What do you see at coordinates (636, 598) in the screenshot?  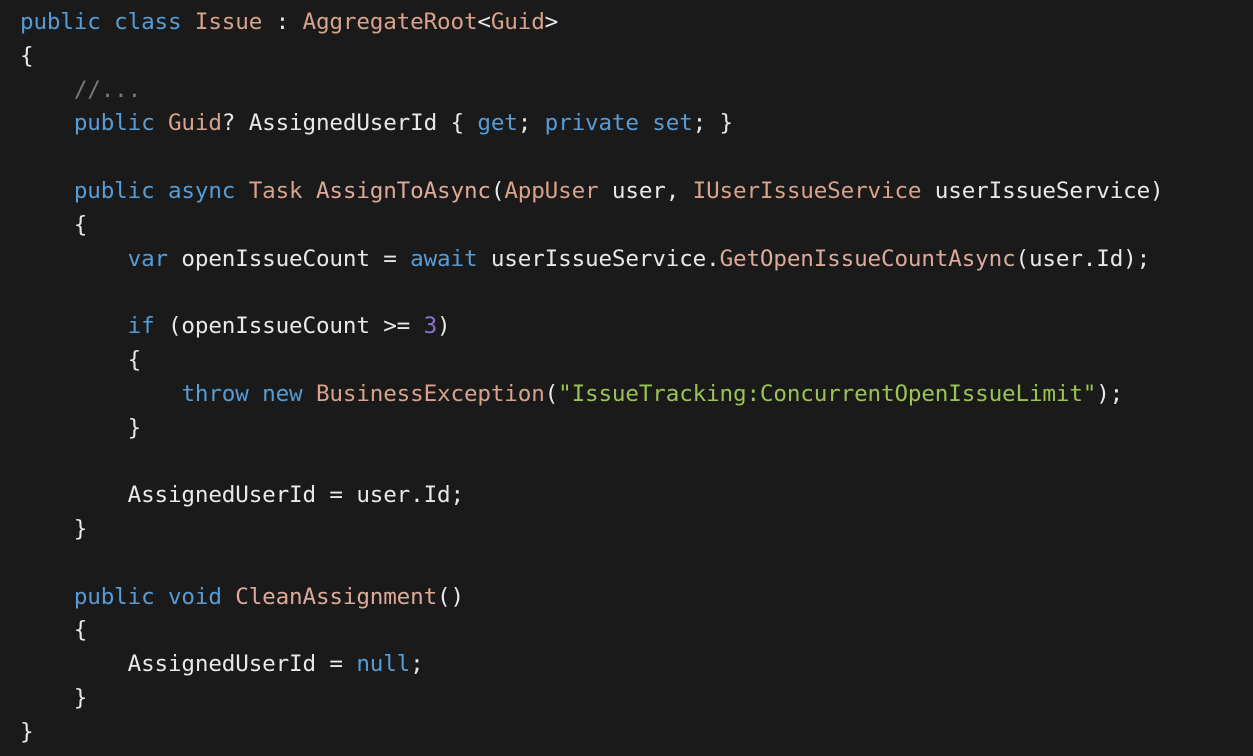 I see `code-line-18: public void CleanAssignment()` at bounding box center [636, 598].